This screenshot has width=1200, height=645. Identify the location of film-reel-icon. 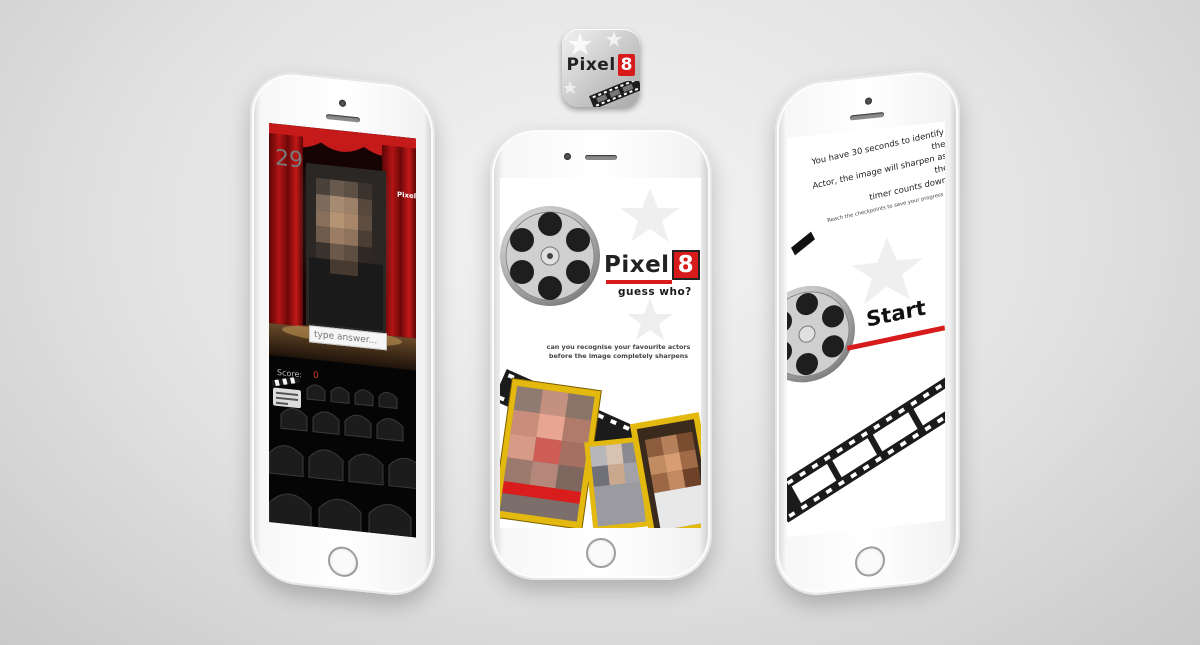
(550, 256).